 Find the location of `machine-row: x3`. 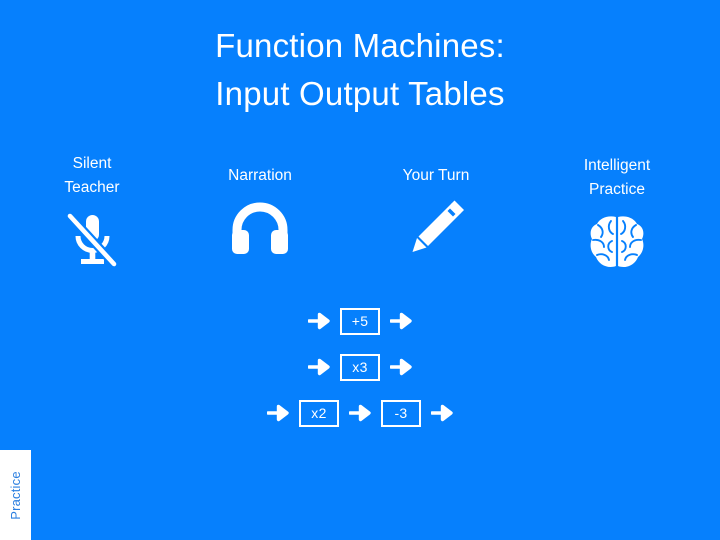

machine-row: x3 is located at coordinates (360, 367).